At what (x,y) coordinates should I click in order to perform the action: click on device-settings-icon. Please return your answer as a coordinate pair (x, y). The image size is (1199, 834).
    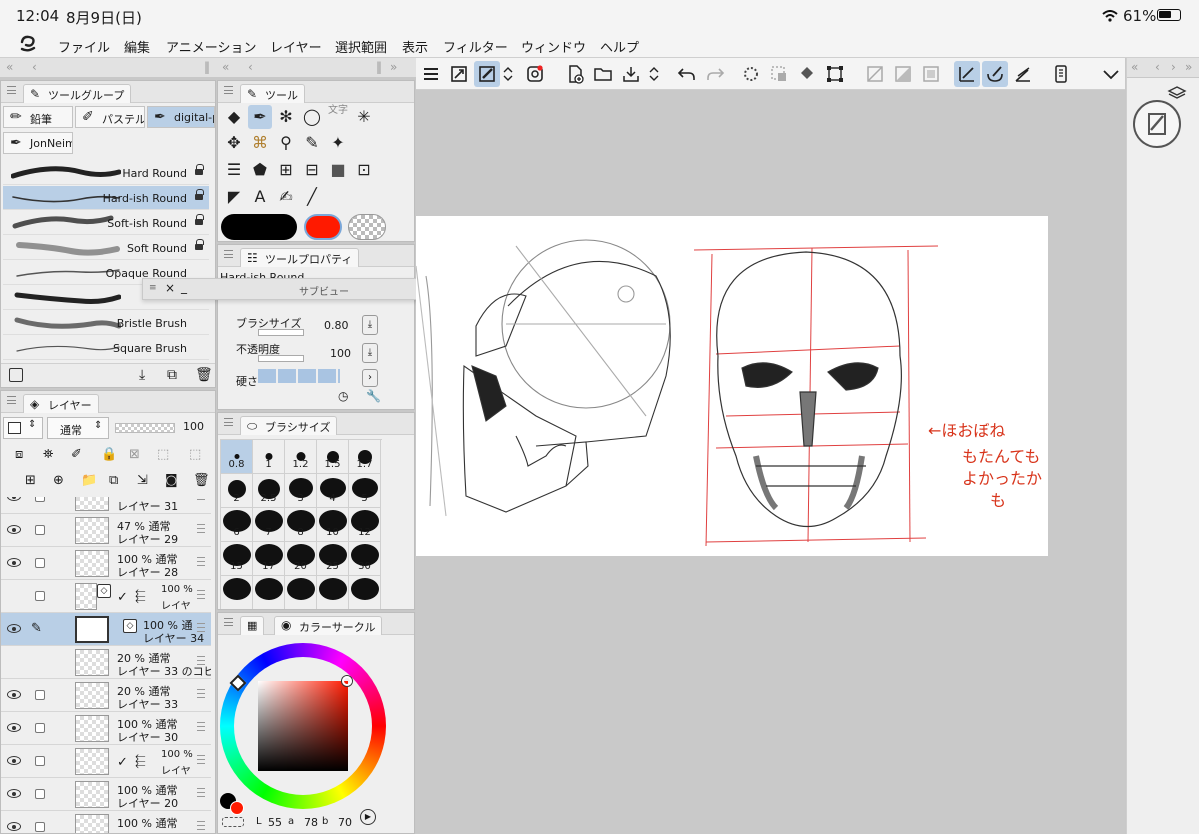
    Looking at the image, I should click on (1061, 74).